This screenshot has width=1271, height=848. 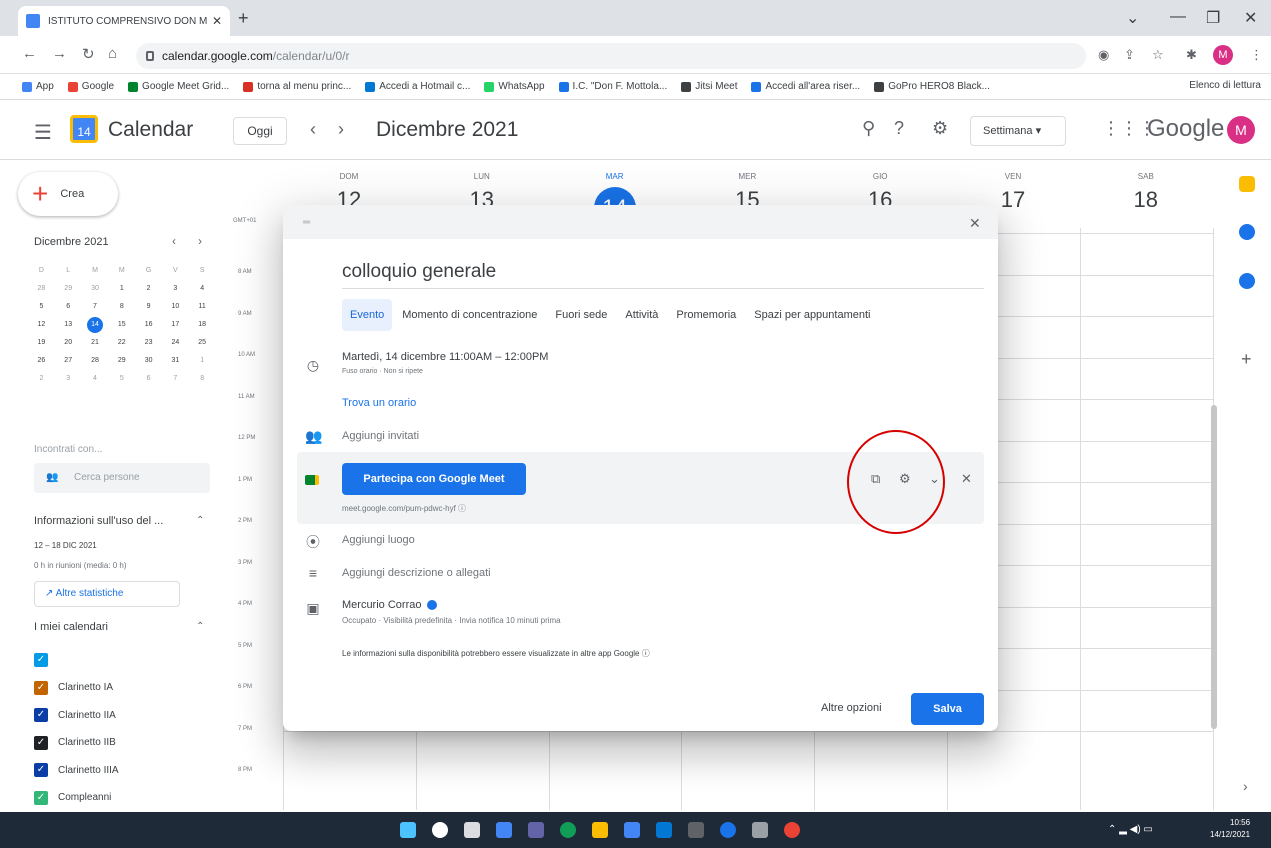 What do you see at coordinates (95, 325) in the screenshot?
I see `mini-day: 14` at bounding box center [95, 325].